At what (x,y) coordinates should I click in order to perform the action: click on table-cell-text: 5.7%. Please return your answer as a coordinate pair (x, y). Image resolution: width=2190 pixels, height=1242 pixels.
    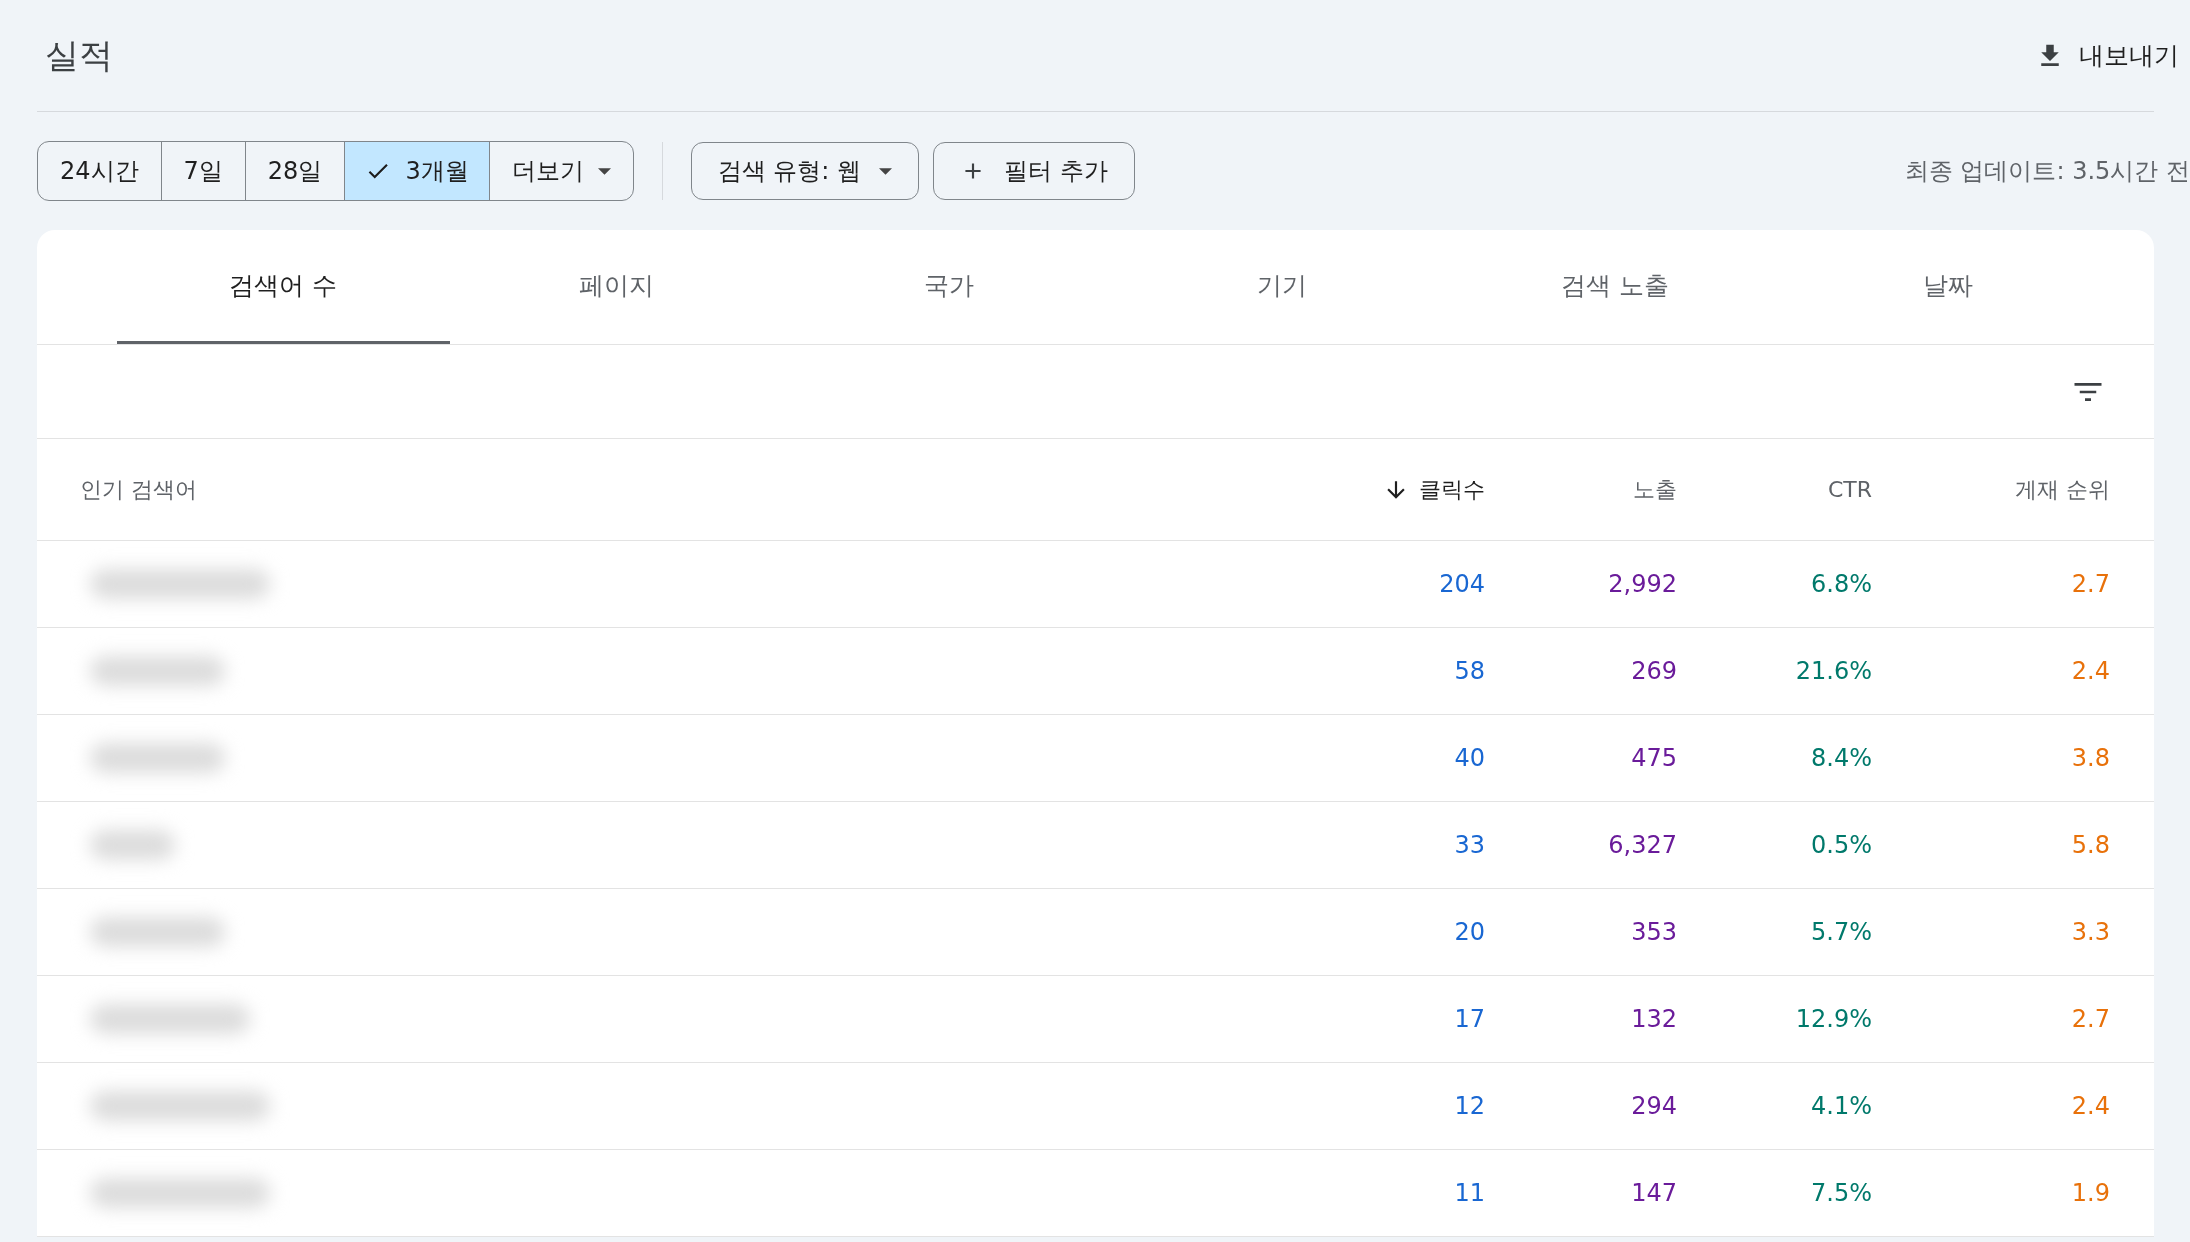
    Looking at the image, I should click on (1841, 932).